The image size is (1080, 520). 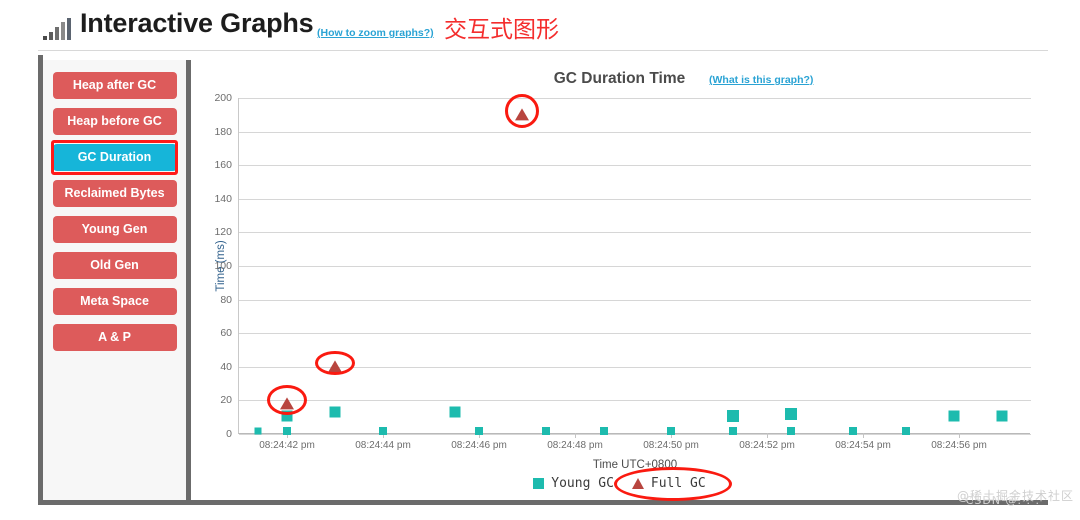 I want to click on sidebar-item-wrap-0: Heap after GC, so click(x=114, y=85).